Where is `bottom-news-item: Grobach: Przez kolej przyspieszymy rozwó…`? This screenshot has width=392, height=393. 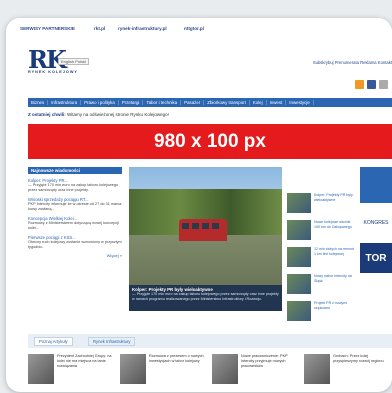 bottom-news-item: Grobach: Przez kolej przyspieszymy rozwó… is located at coordinates (348, 370).